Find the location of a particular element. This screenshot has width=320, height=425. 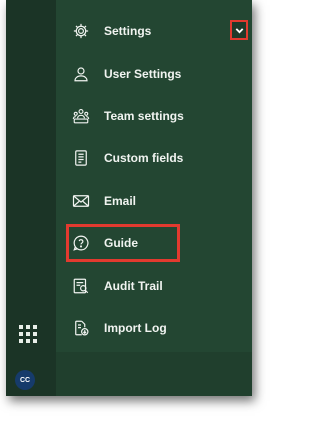

menu-item-custom-fields: Custom fields is located at coordinates (154, 158).